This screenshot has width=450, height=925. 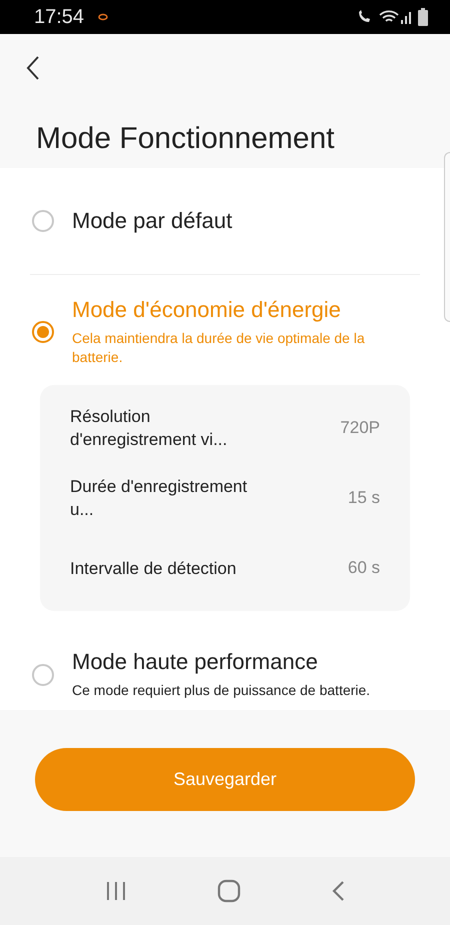 I want to click on mode-description: Cela maintiendra la durée de vie optimale de la batterie., so click(x=219, y=348).